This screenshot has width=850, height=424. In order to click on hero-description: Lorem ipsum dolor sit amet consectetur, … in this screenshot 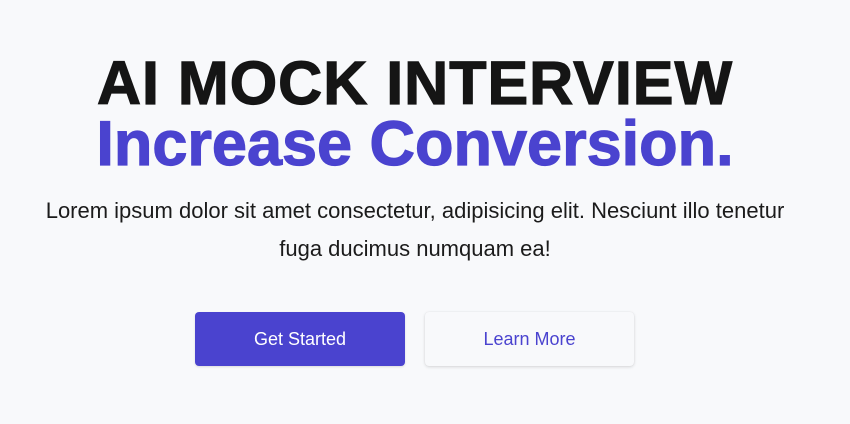, I will do `click(415, 229)`.